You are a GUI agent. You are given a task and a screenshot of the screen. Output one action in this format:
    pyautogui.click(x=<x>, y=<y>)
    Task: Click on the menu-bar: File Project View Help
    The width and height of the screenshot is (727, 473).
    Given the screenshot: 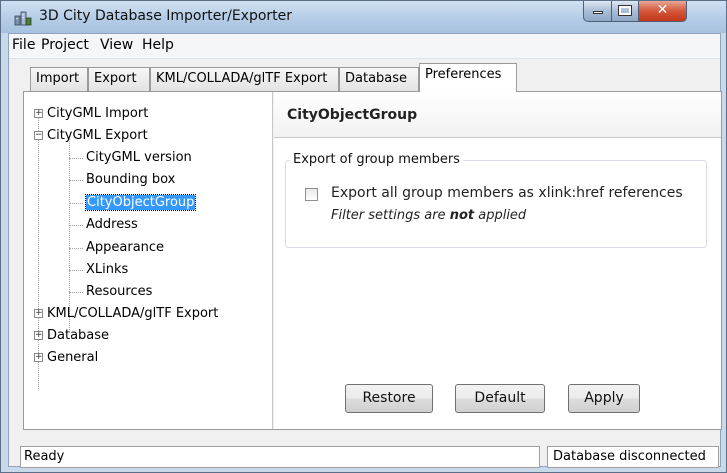 What is the action you would take?
    pyautogui.click(x=364, y=46)
    